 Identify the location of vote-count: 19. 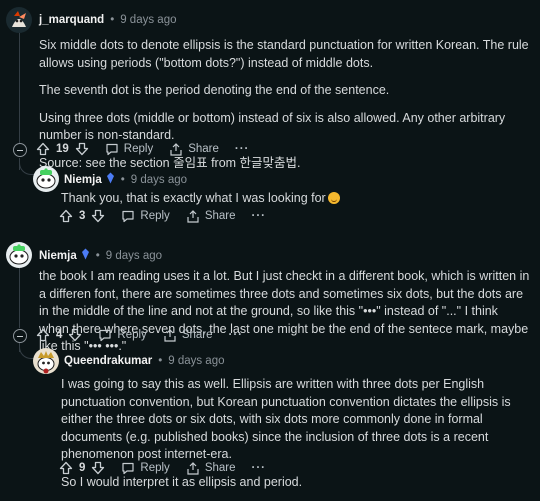
(62, 149).